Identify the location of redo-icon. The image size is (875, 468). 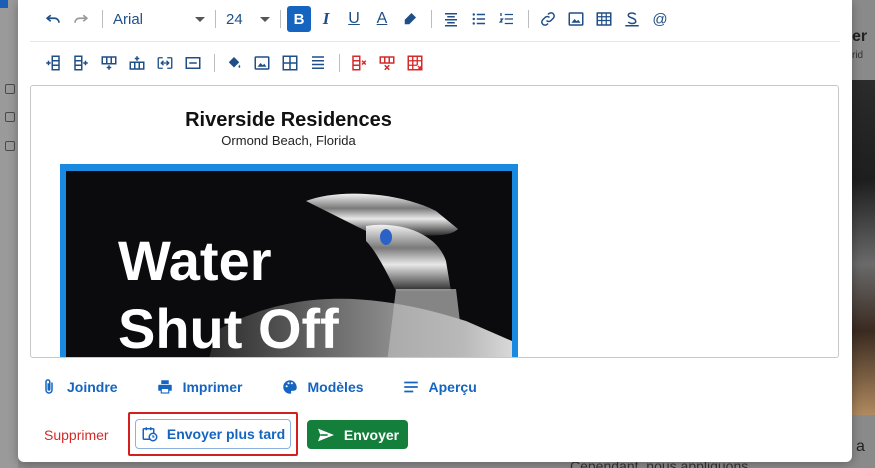
(81, 18).